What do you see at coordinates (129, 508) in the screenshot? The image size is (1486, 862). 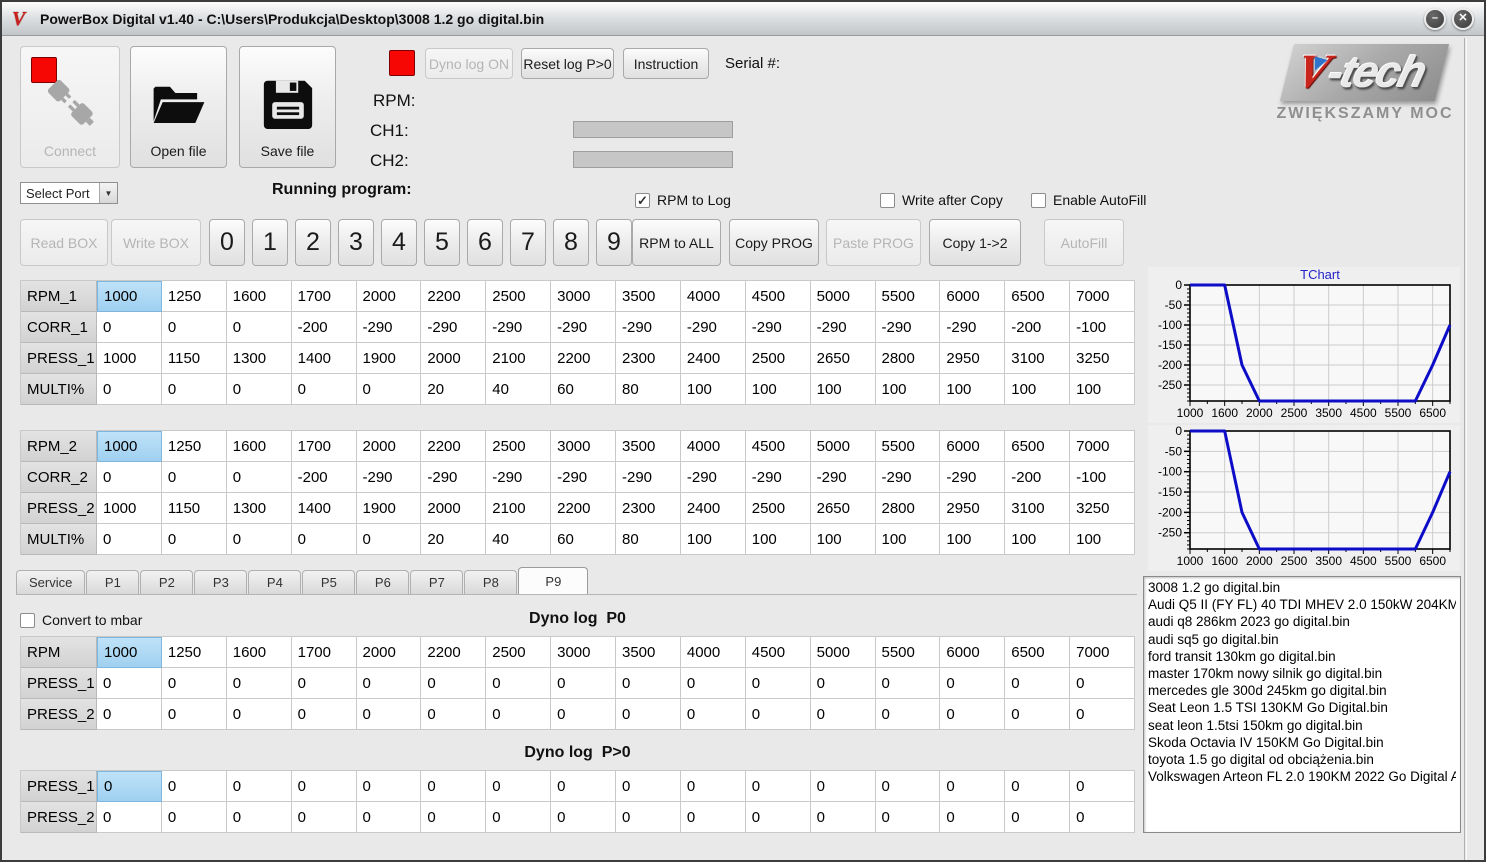 I see `table-cell: 1000` at bounding box center [129, 508].